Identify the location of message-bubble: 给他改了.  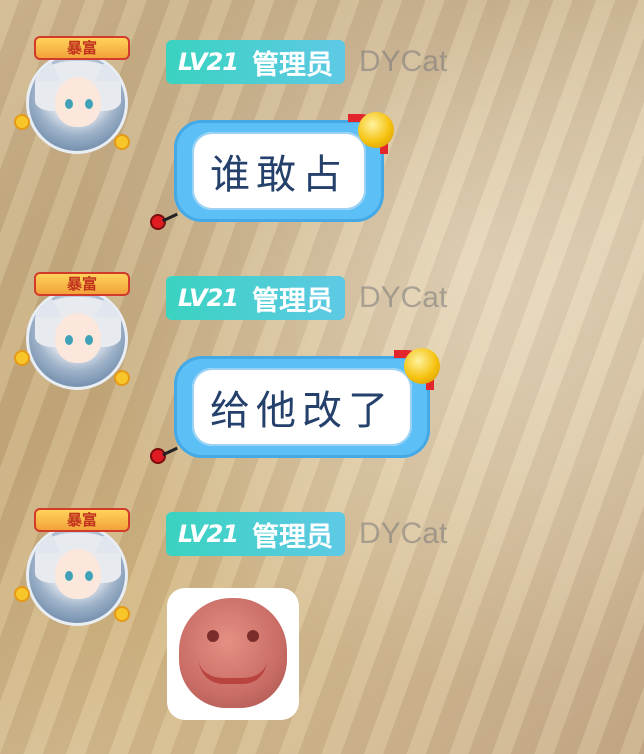
(307, 403).